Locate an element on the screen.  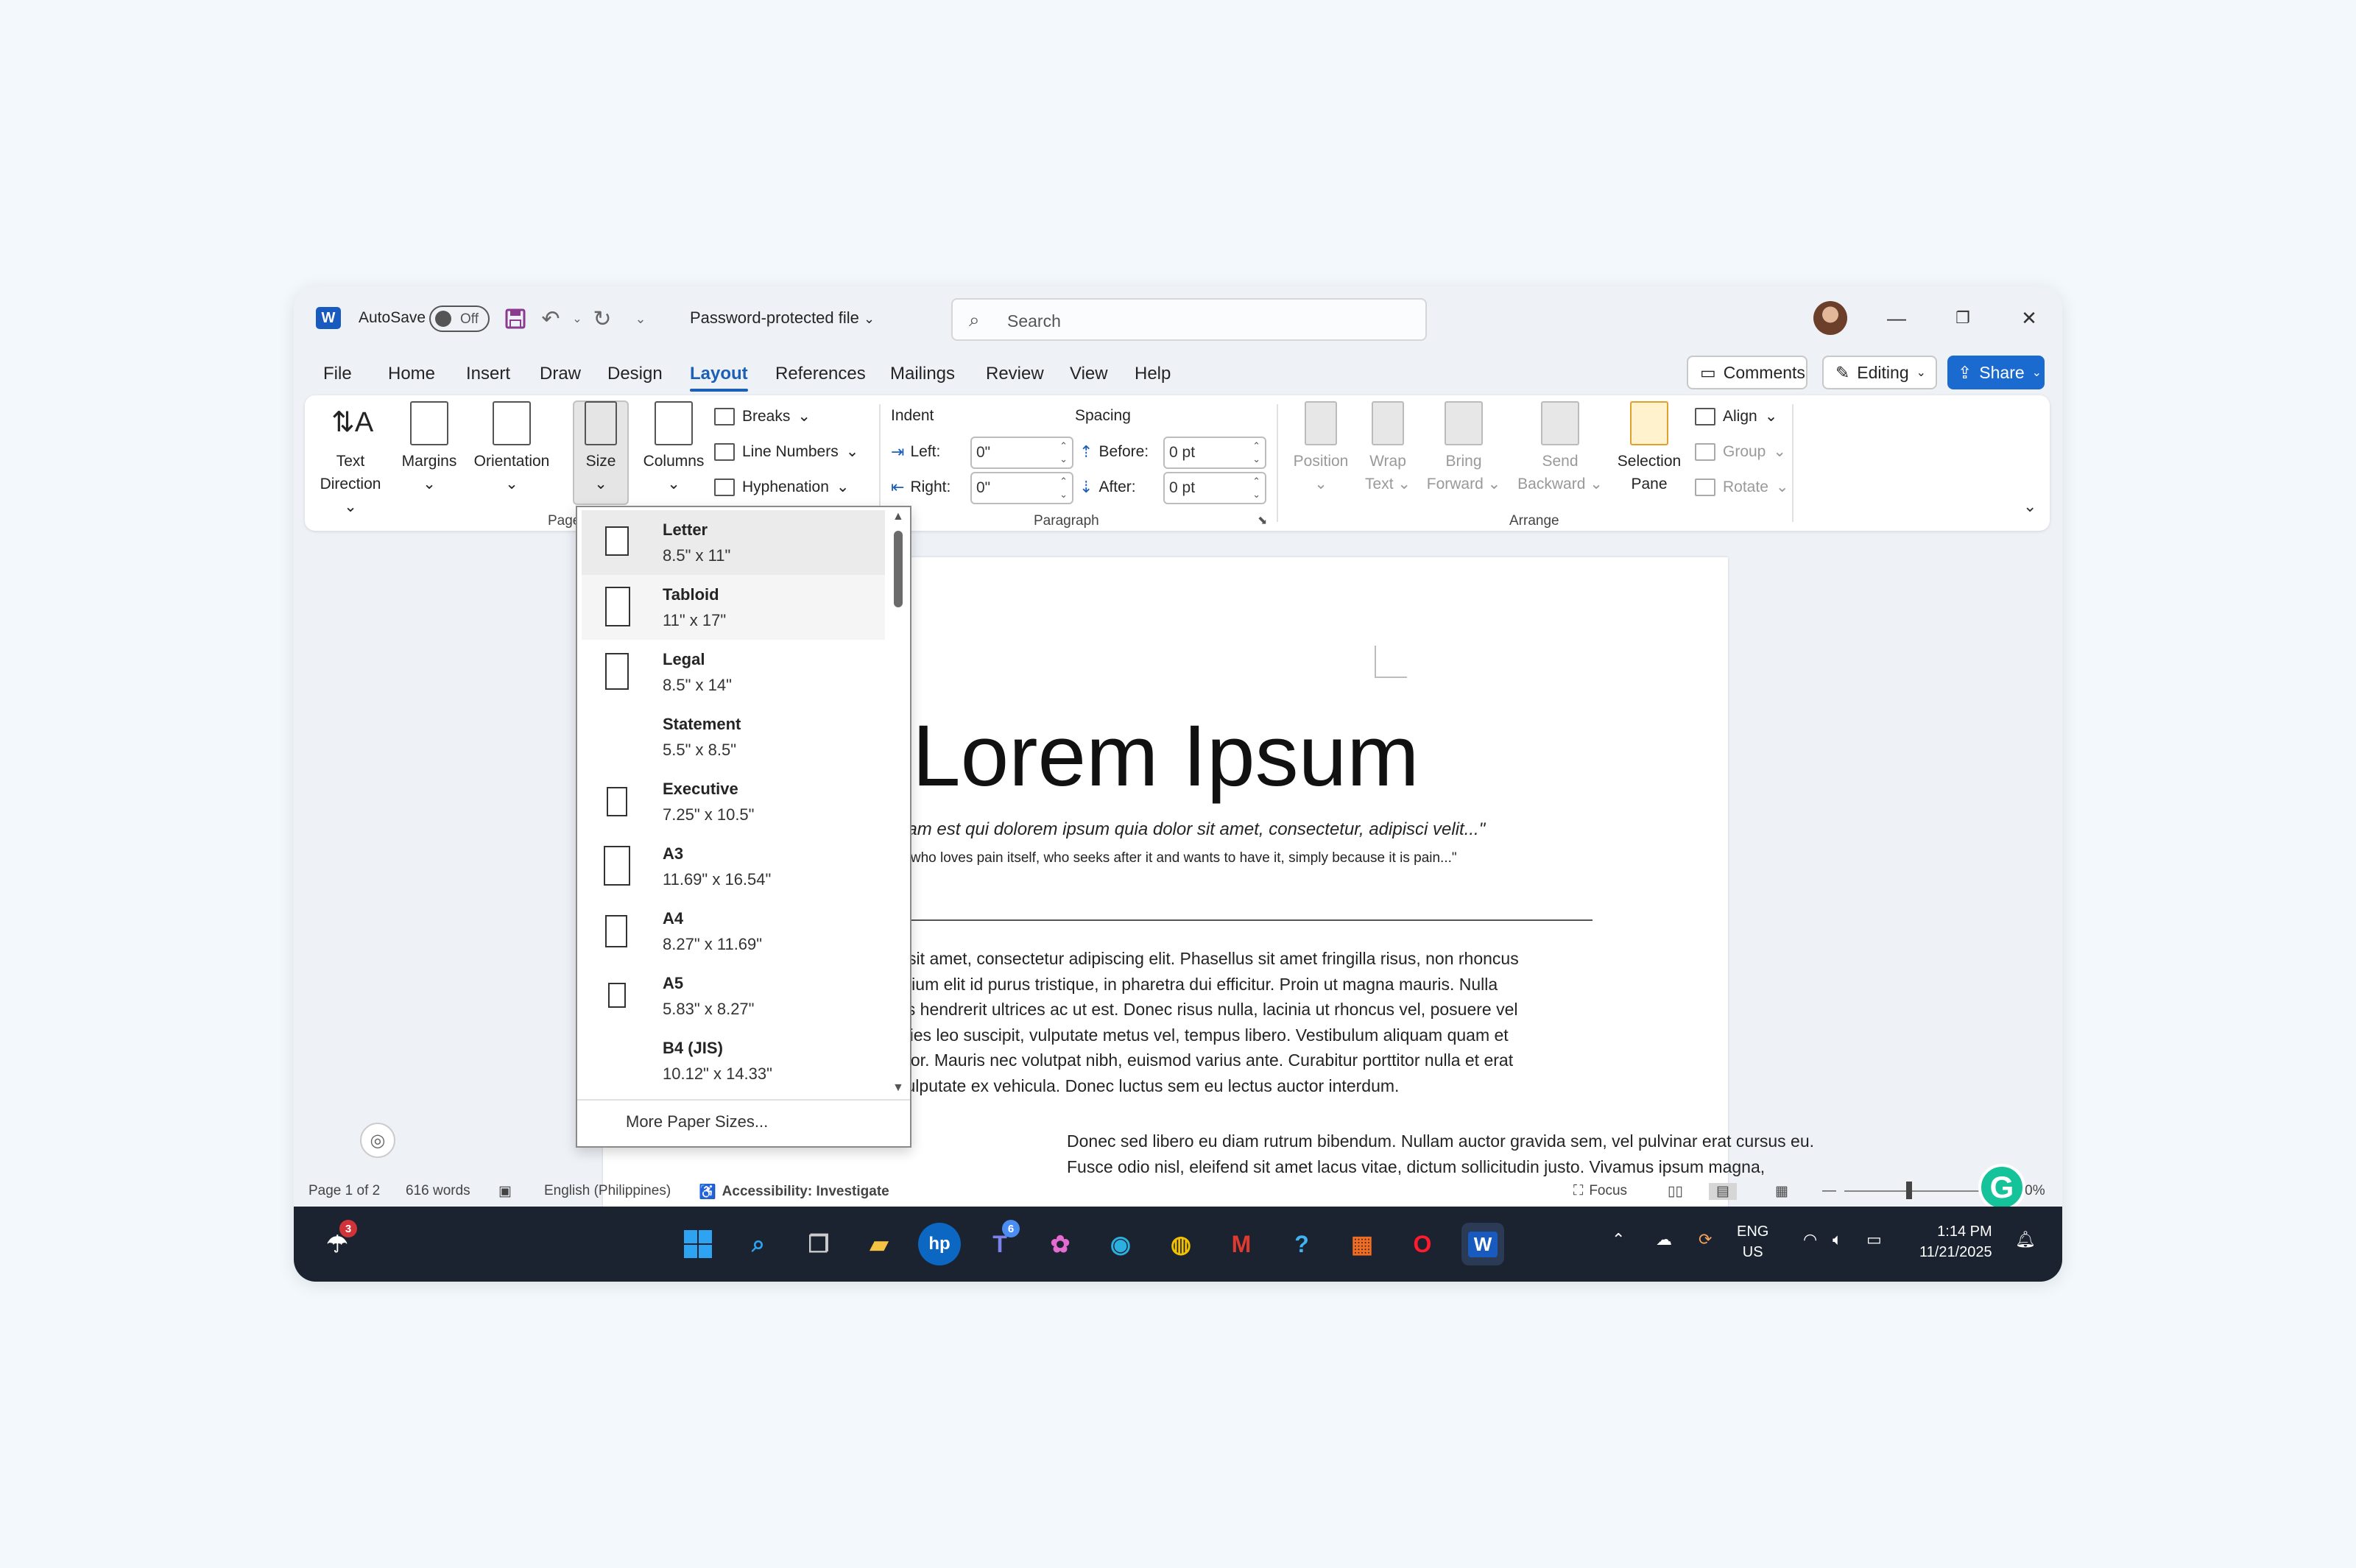
orientation-button: Orientation ⌄ is located at coordinates (511, 448).